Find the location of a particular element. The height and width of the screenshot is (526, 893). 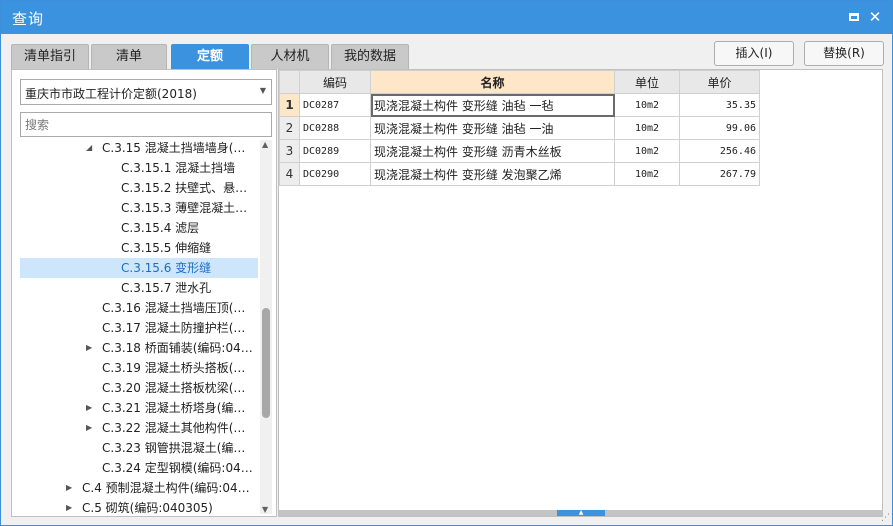

quota-library-select: 重庆市市政工程计价定额(2018) ▼ is located at coordinates (146, 92).